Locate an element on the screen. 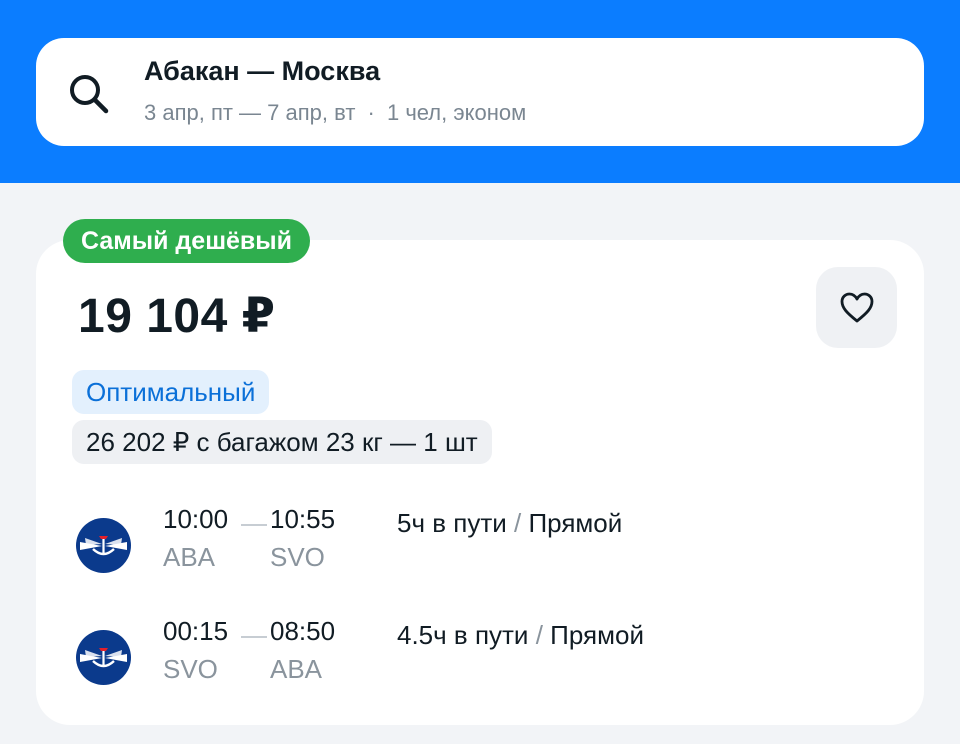 This screenshot has width=960, height=744. duration-text: 4.5ч в пути is located at coordinates (463, 635).